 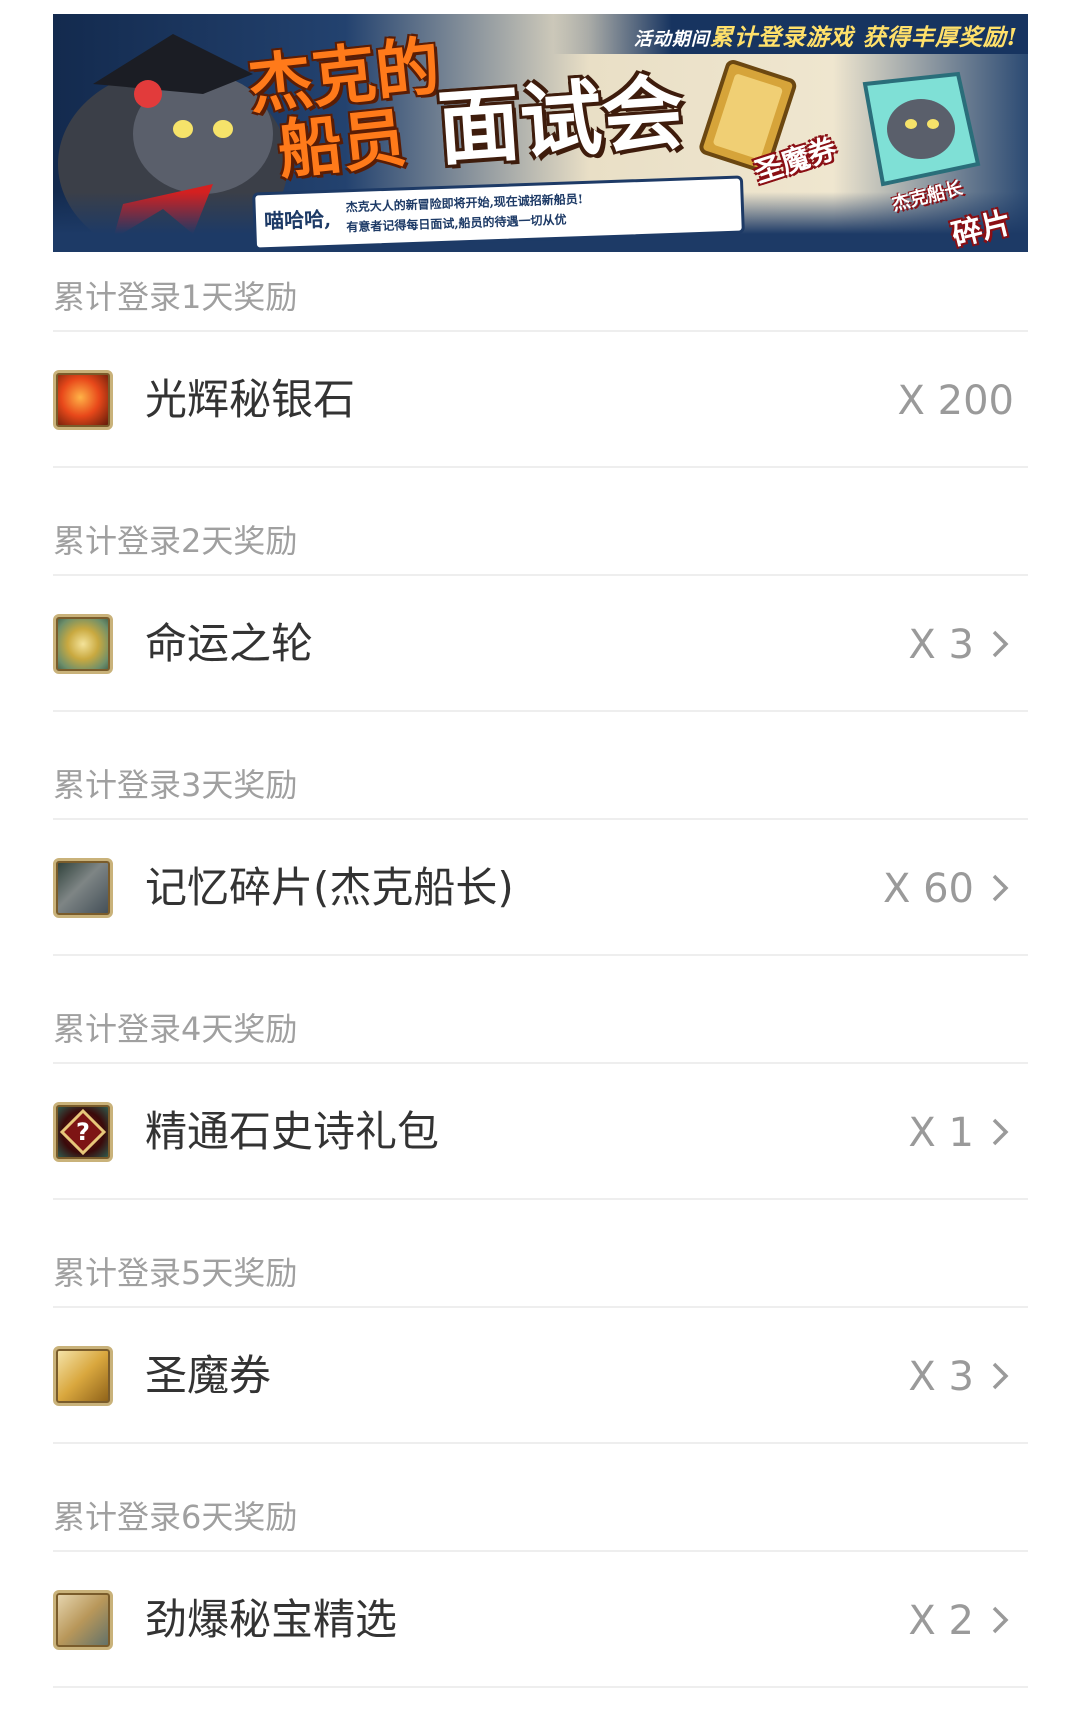 What do you see at coordinates (540, 1132) in the screenshot?
I see `reward-row-day4: ? 精通石史诗礼包 X 1` at bounding box center [540, 1132].